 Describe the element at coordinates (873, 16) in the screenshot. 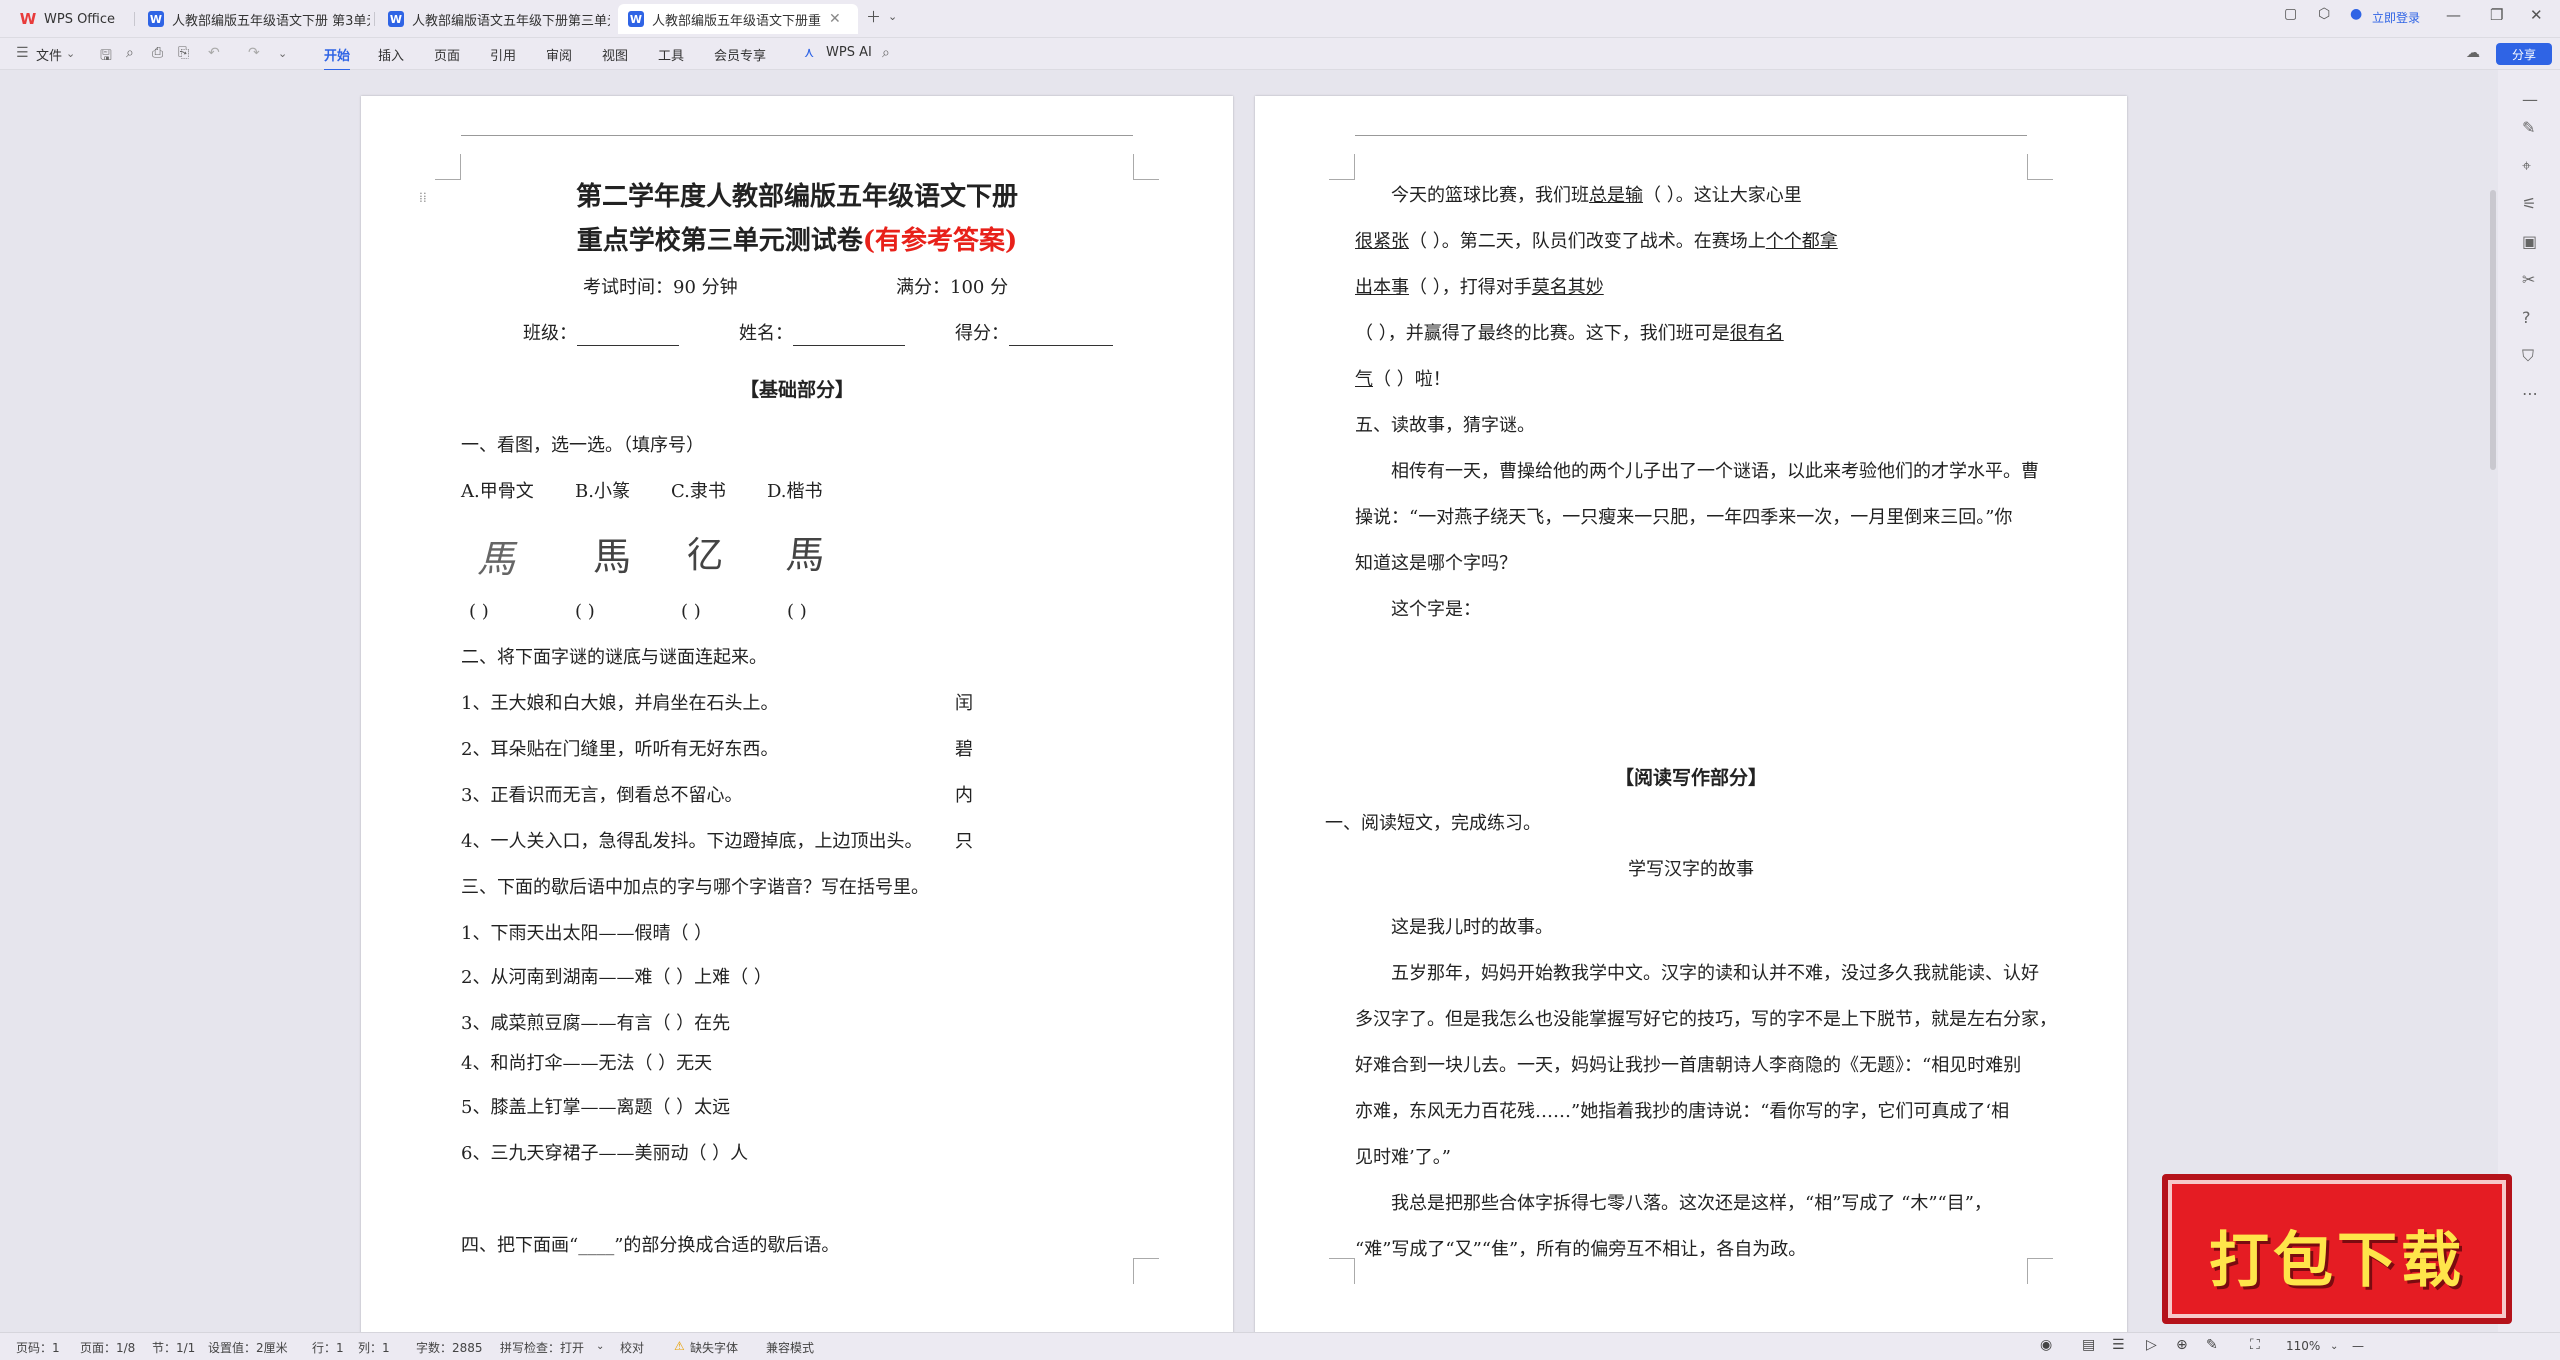

I see `new-tab-button: ＋` at that location.